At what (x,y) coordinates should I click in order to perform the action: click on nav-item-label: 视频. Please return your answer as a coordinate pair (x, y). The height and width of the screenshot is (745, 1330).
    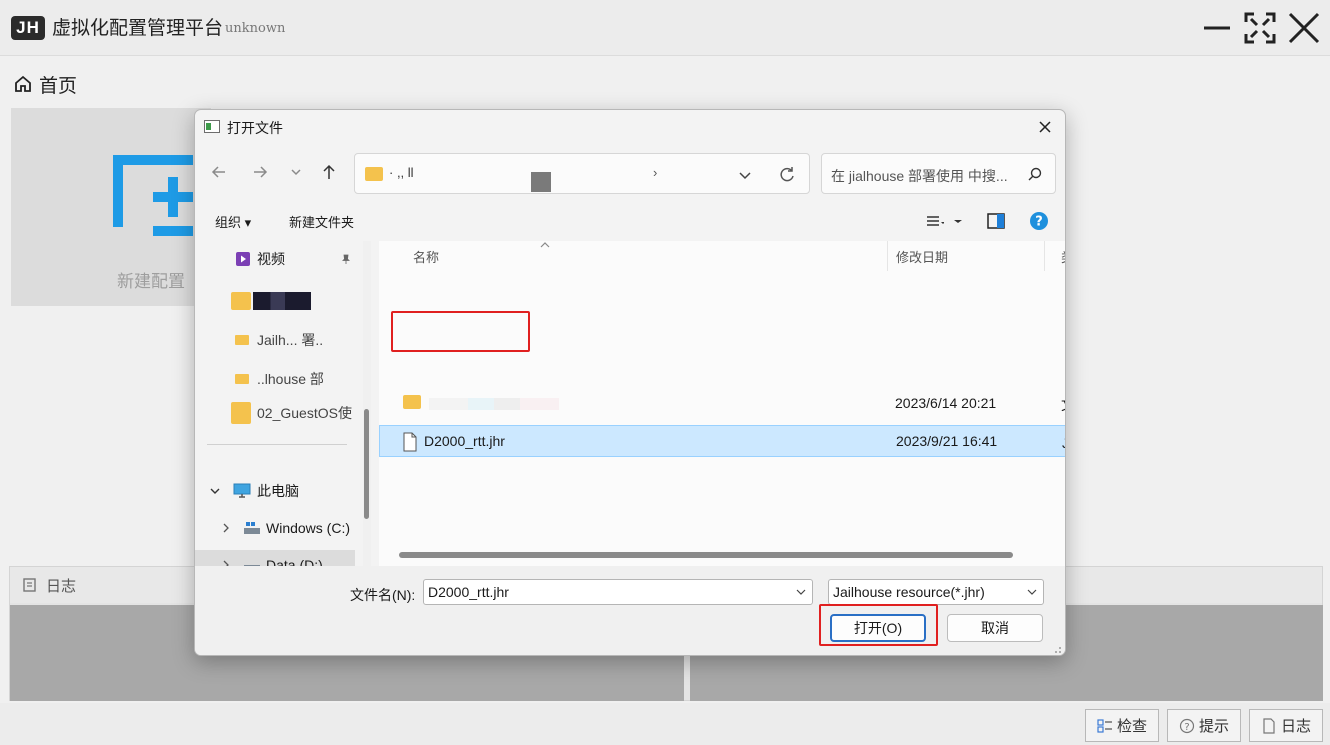
    Looking at the image, I should click on (271, 259).